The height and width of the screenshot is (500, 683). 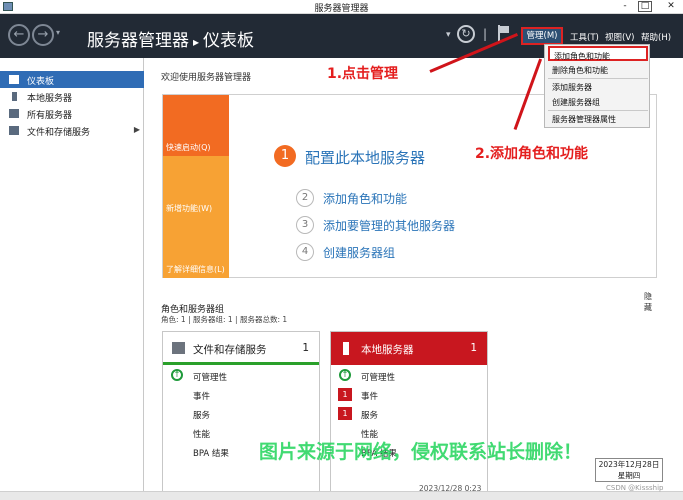 What do you see at coordinates (542, 36) in the screenshot?
I see `manage-menu: 管理(M)` at bounding box center [542, 36].